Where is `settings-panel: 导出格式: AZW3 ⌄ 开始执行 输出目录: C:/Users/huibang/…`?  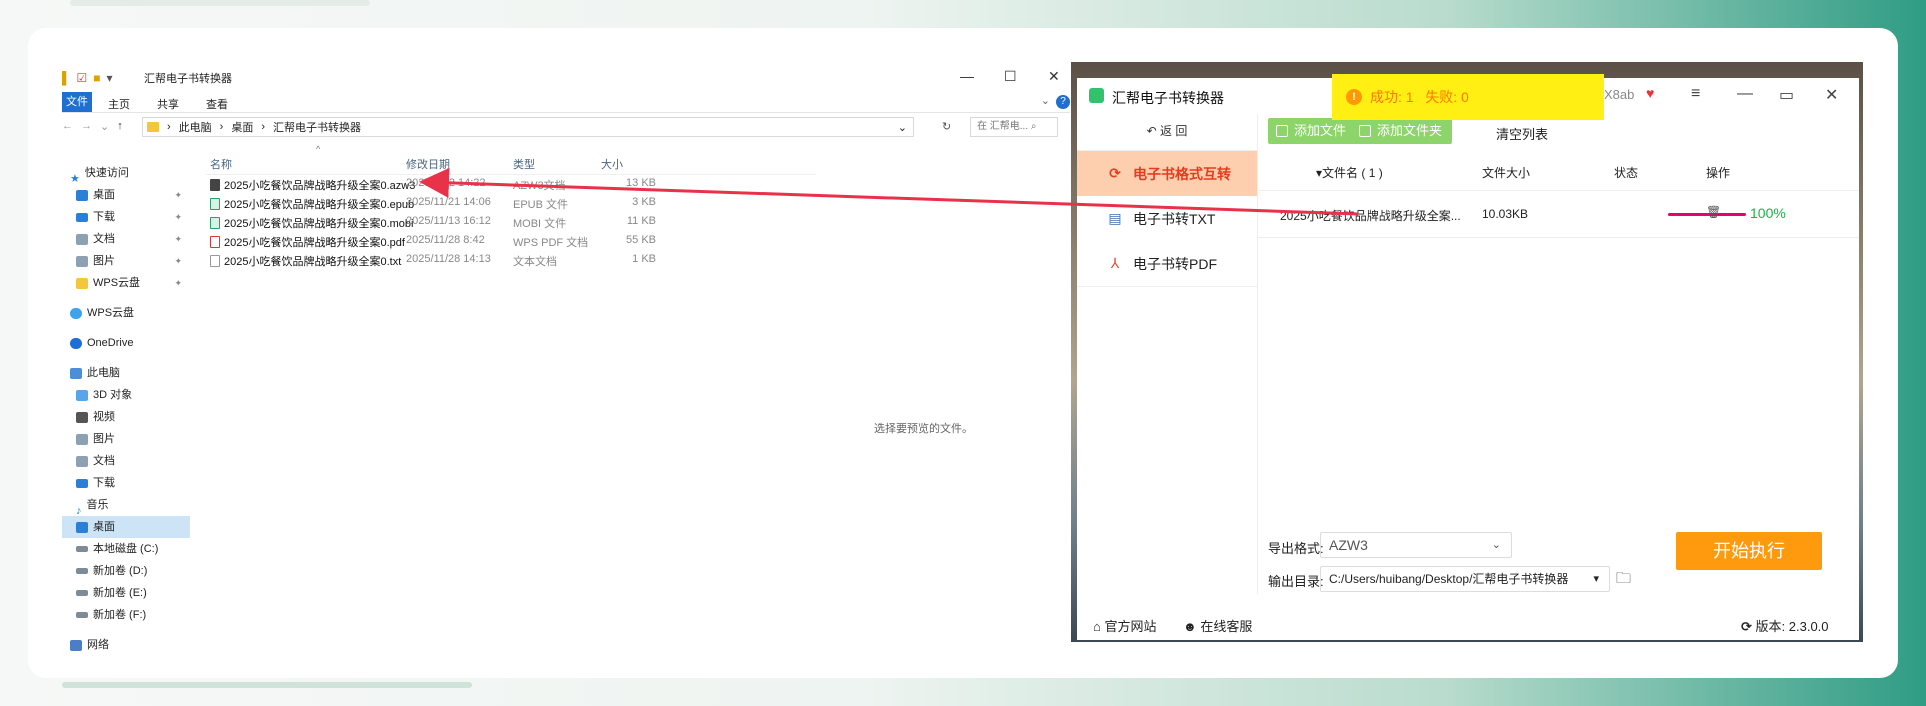 settings-panel: 导出格式: AZW3 ⌄ 开始执行 输出目录: C:/Users/huibang/… is located at coordinates (1558, 570).